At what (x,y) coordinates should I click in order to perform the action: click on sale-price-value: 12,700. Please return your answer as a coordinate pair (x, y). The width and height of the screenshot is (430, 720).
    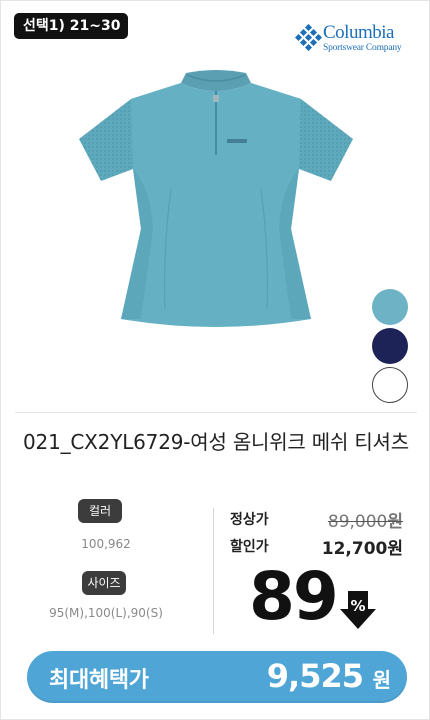
    Looking at the image, I should click on (354, 549).